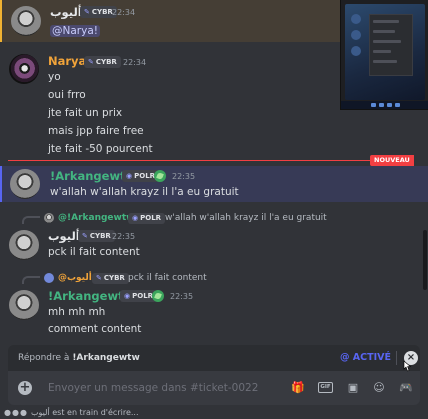 The width and height of the screenshot is (428, 419). What do you see at coordinates (94, 252) in the screenshot?
I see `message-text: pck il fait content` at bounding box center [94, 252].